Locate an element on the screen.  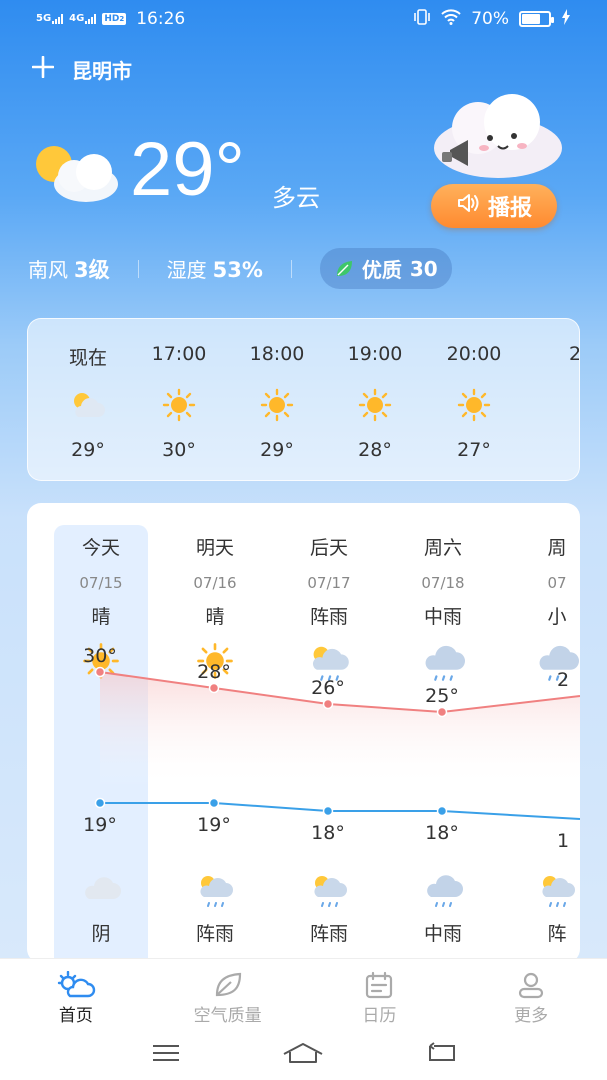
tab-home: 首页 is located at coordinates (76, 994).